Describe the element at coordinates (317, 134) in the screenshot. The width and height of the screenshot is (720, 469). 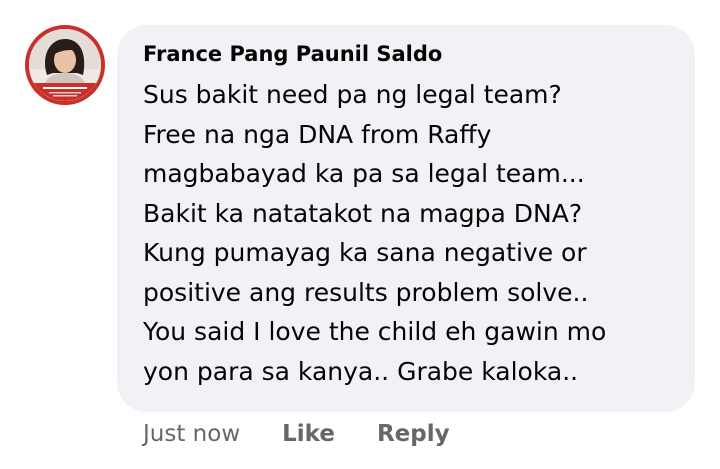
I see `comment-line: Free na nga DNA from Raffy` at that location.